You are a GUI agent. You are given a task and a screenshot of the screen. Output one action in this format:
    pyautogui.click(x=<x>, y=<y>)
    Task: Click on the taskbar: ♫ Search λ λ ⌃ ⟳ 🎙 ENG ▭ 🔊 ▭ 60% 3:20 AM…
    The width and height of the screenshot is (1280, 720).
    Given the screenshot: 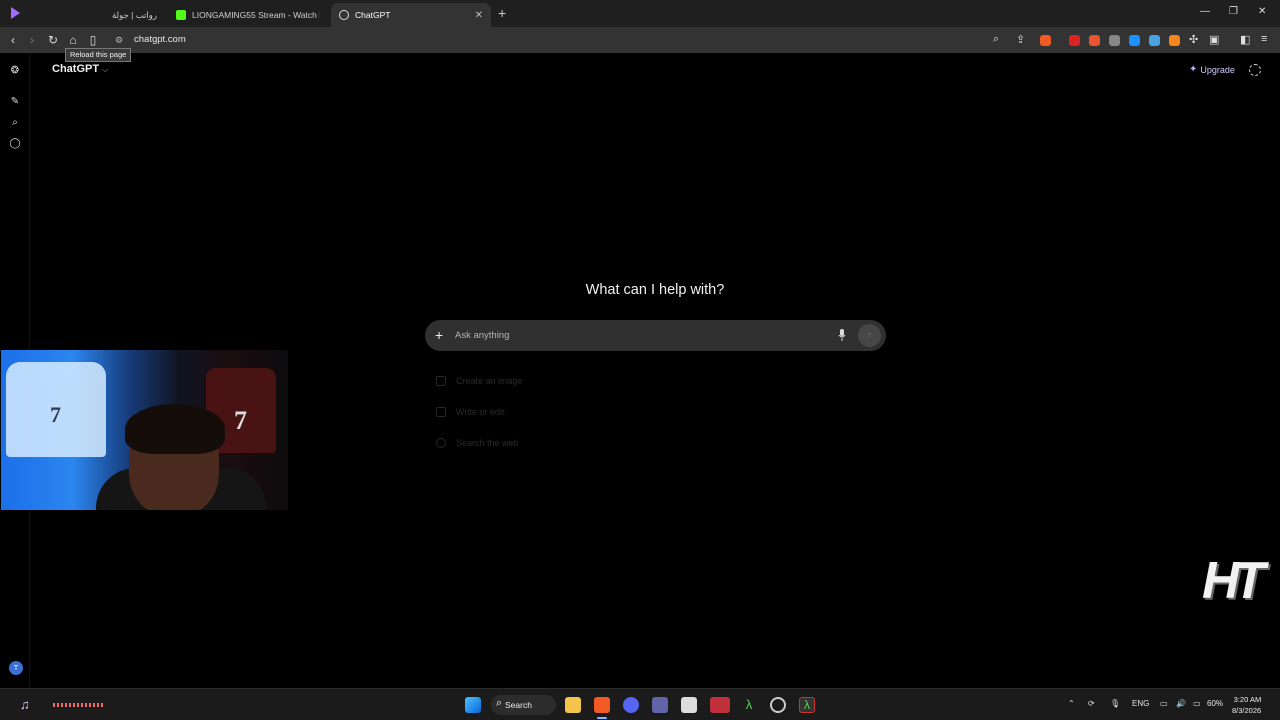 What is the action you would take?
    pyautogui.click(x=640, y=704)
    